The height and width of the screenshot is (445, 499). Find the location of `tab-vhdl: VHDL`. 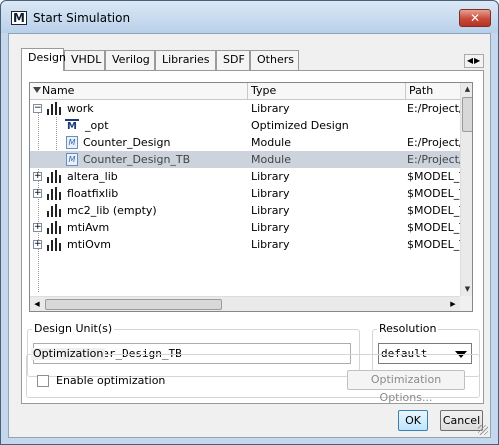

tab-vhdl: VHDL is located at coordinates (84, 60).